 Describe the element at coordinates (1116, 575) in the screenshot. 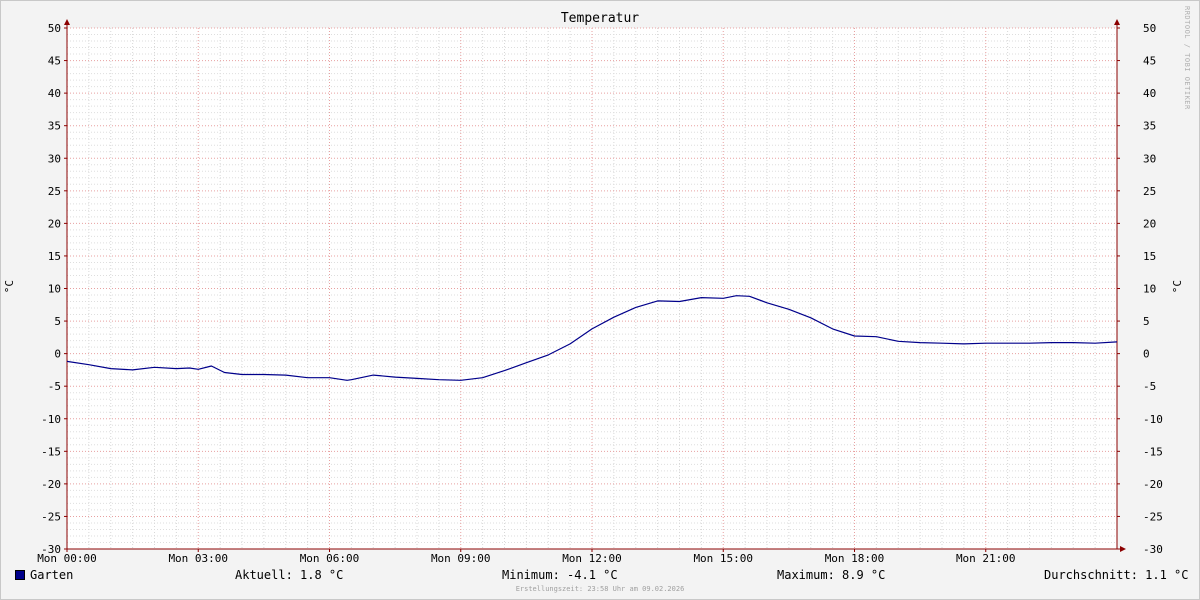

I see `legend-average: Durchschnitt: 1.1 °C` at that location.